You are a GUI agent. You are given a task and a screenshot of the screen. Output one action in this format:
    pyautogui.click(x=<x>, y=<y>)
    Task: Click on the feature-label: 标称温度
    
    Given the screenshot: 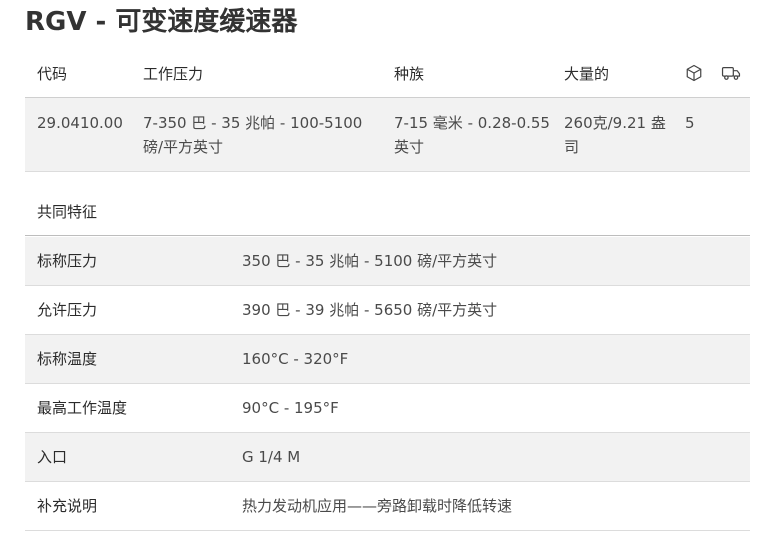 What is the action you would take?
    pyautogui.click(x=67, y=359)
    